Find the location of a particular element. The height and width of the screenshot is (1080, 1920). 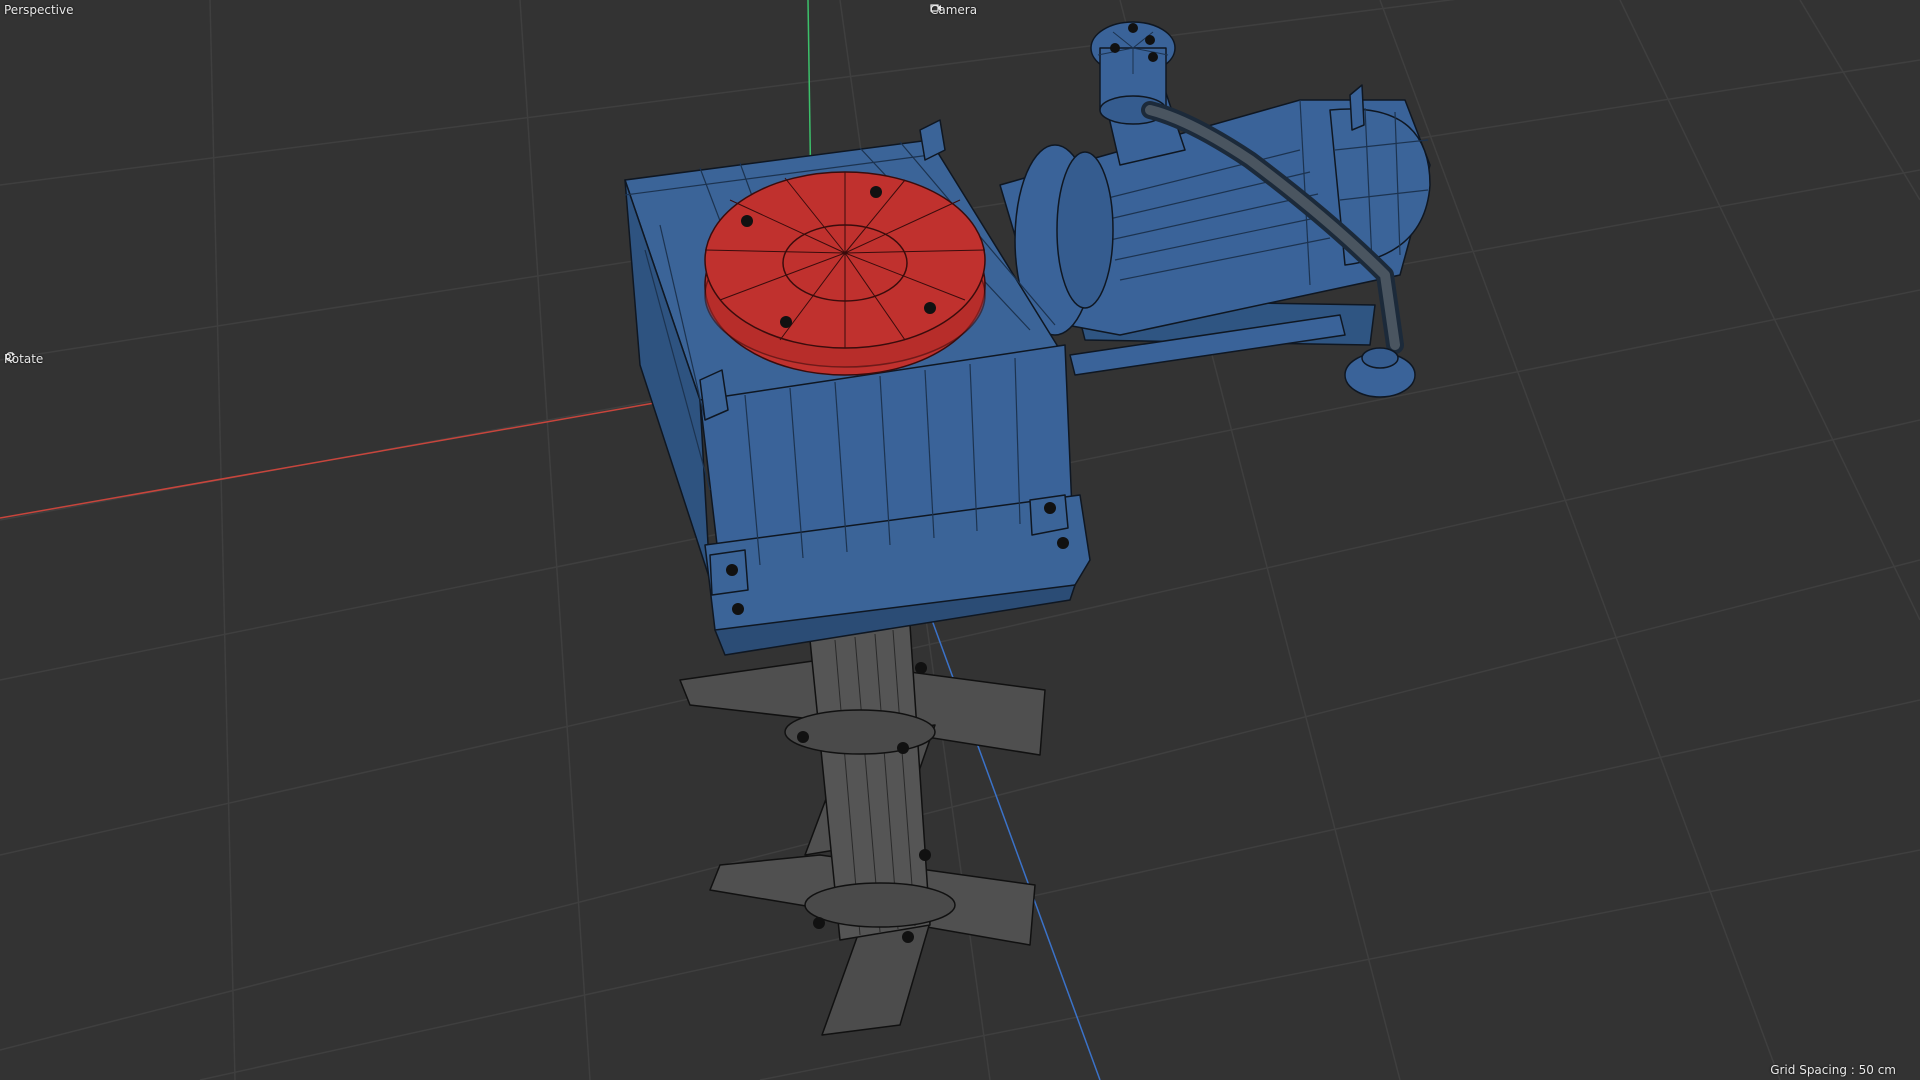

grid-spacing-readout: Grid Spacing : 50 cm is located at coordinates (1833, 1070).